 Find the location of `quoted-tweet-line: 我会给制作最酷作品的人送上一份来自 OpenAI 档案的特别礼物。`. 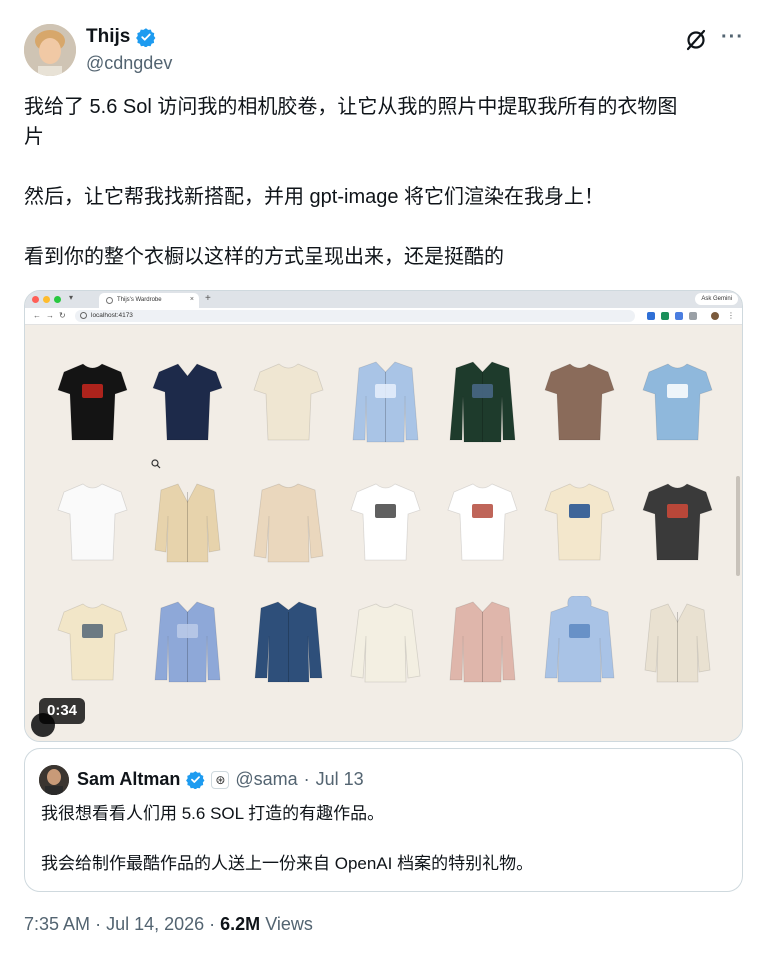

quoted-tweet-line: 我会给制作最酷作品的人送上一份来自 OpenAI 档案的特别礼物。 is located at coordinates (287, 863).